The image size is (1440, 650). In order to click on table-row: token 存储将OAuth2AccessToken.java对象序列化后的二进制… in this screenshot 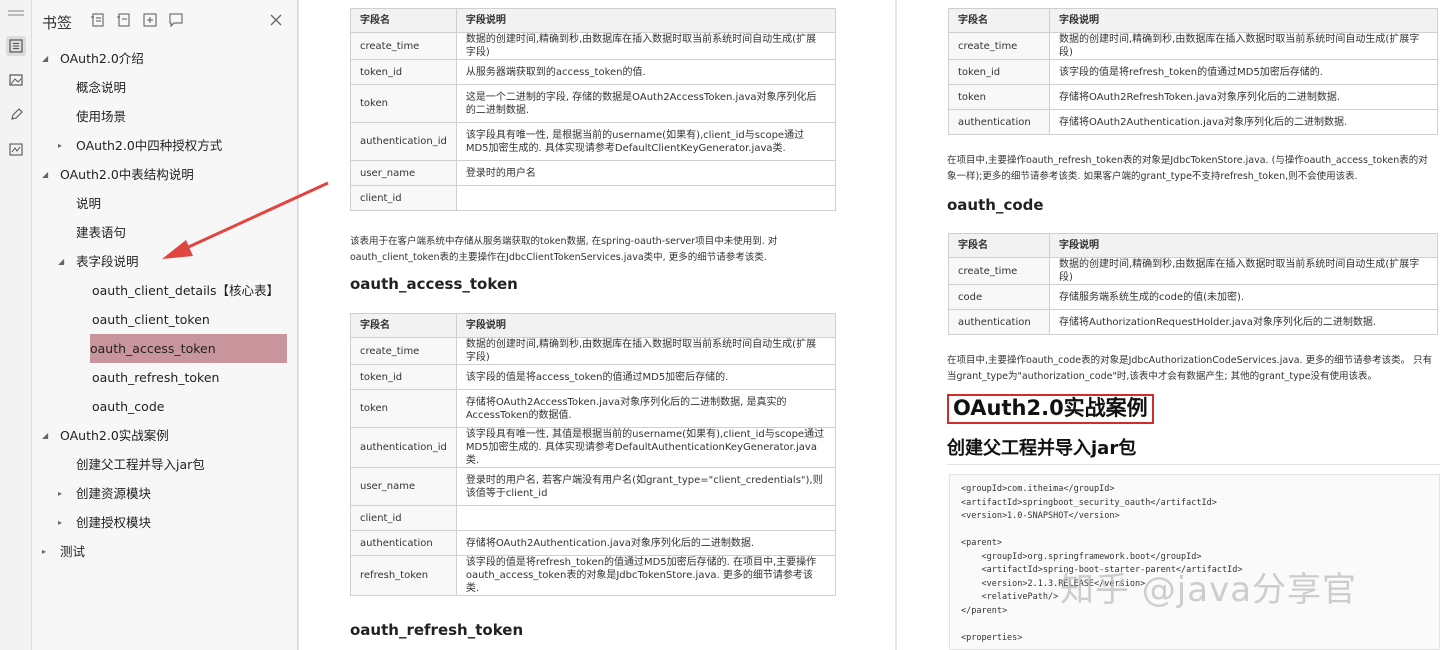, I will do `click(593, 408)`.